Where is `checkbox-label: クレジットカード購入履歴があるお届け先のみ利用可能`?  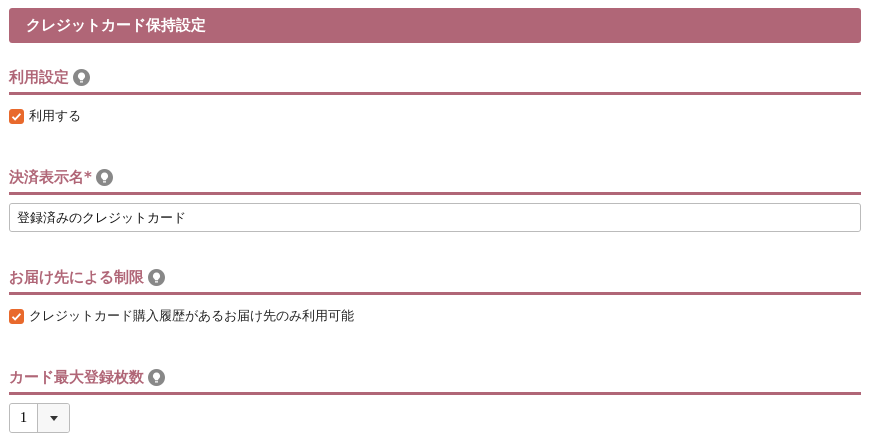
checkbox-label: クレジットカード購入履歴があるお届け先のみ利用可能 is located at coordinates (191, 316).